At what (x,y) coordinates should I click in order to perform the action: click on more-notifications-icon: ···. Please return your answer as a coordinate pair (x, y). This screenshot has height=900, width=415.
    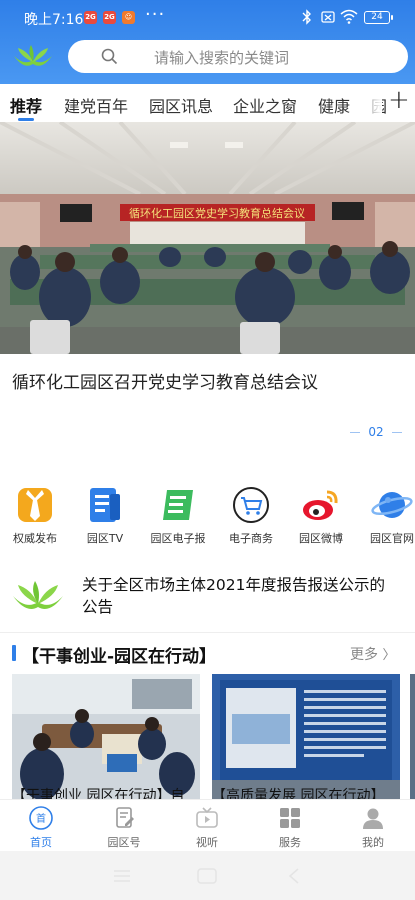
    Looking at the image, I should click on (155, 14).